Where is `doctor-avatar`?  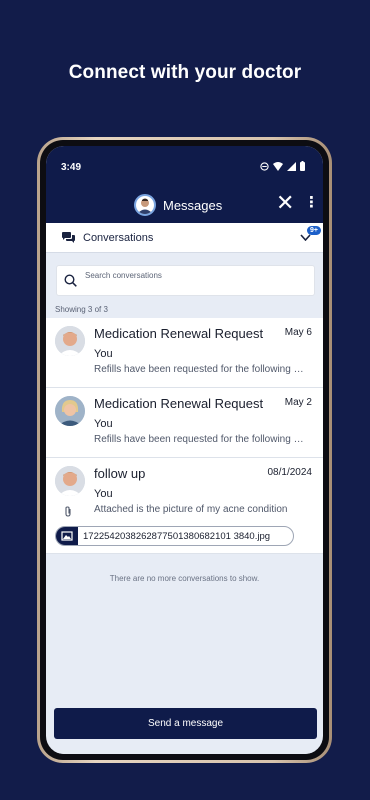 doctor-avatar is located at coordinates (145, 205).